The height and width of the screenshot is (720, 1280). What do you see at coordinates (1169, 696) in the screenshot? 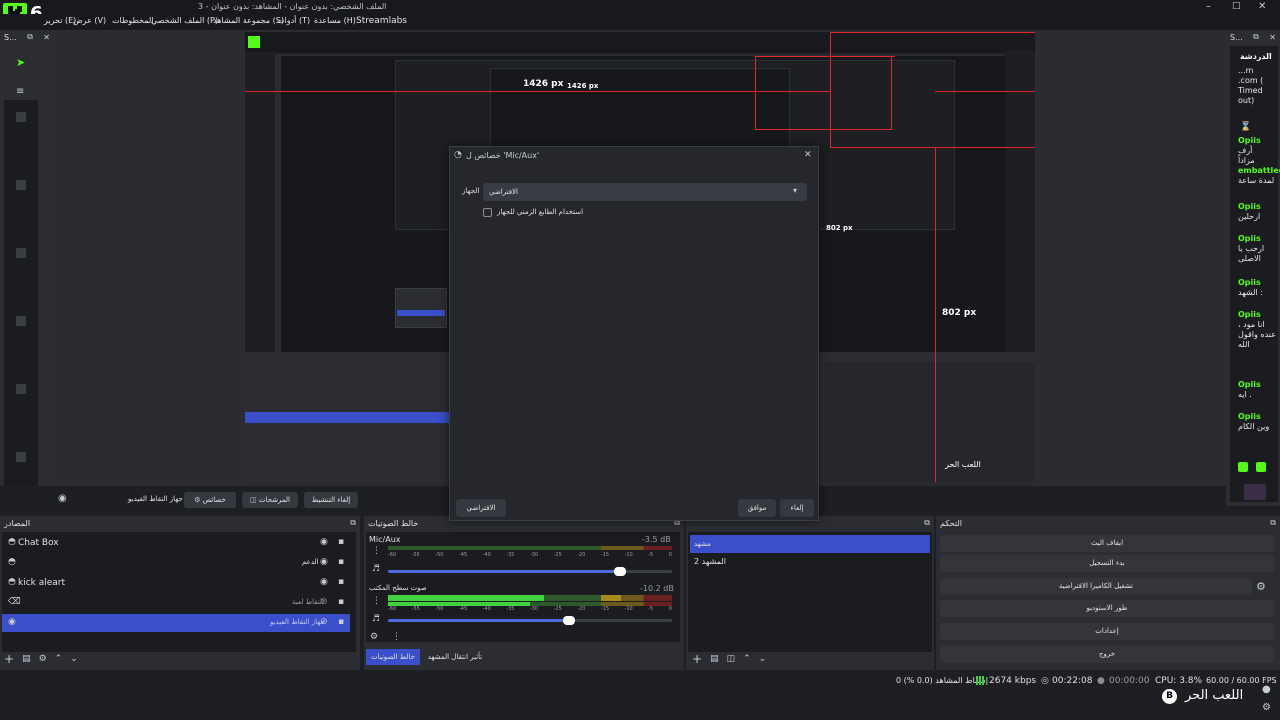
I see `game-badge: B` at bounding box center [1169, 696].